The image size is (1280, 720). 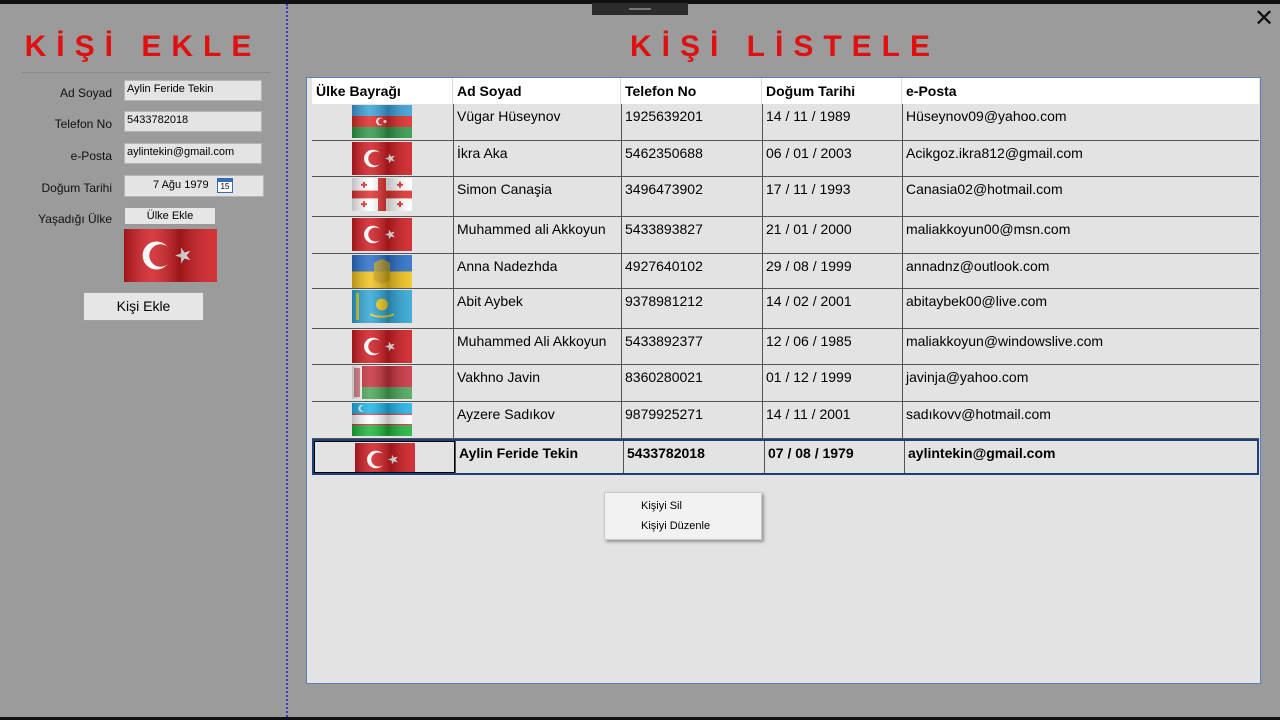 I want to click on add-person-title: KİŞİ EKLE, so click(x=143, y=46).